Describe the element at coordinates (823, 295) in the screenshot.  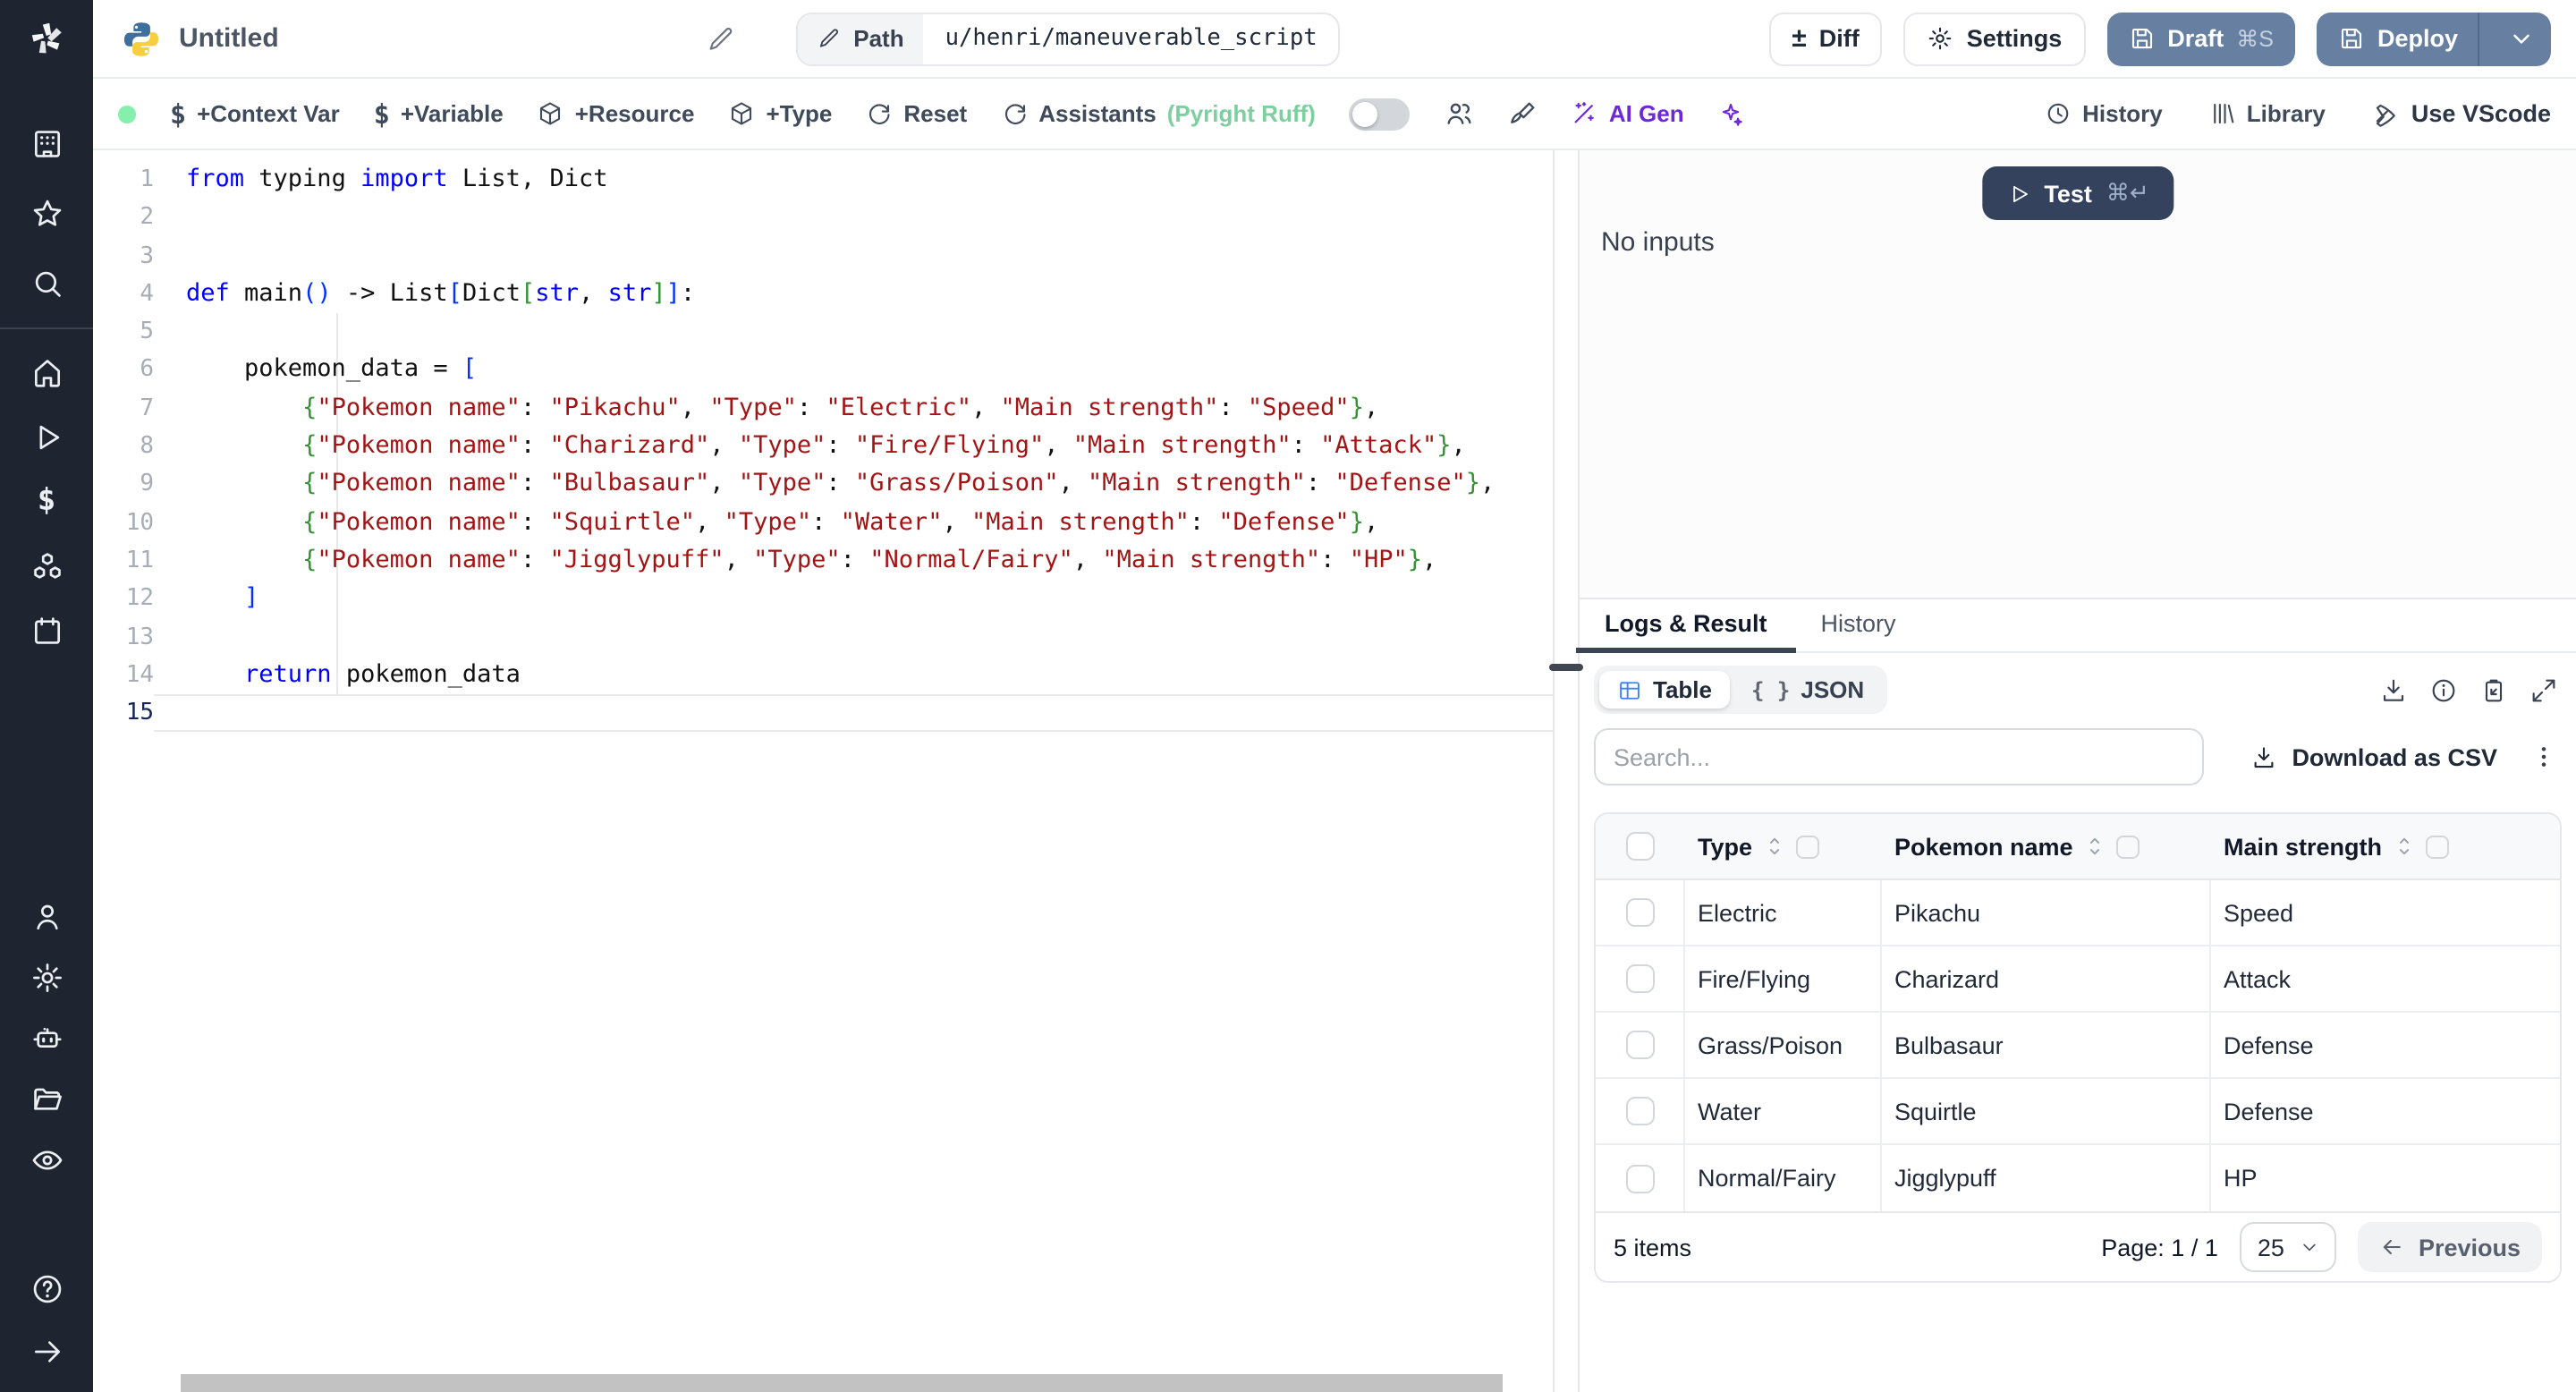
I see `code-line: 4 def main() -> List[Dict[str, str]]:` at that location.